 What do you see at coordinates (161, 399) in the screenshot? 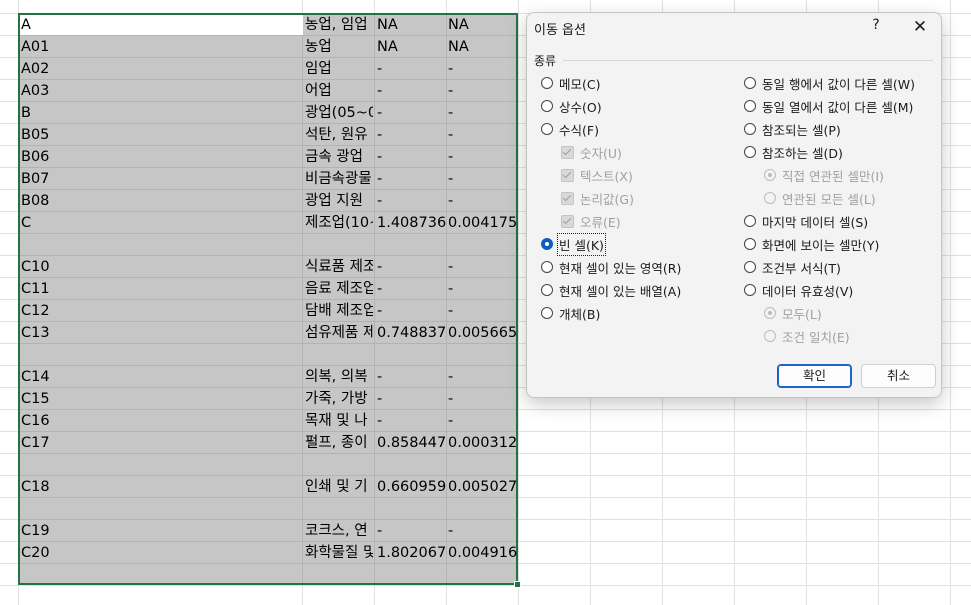
I see `cell-a: C15` at bounding box center [161, 399].